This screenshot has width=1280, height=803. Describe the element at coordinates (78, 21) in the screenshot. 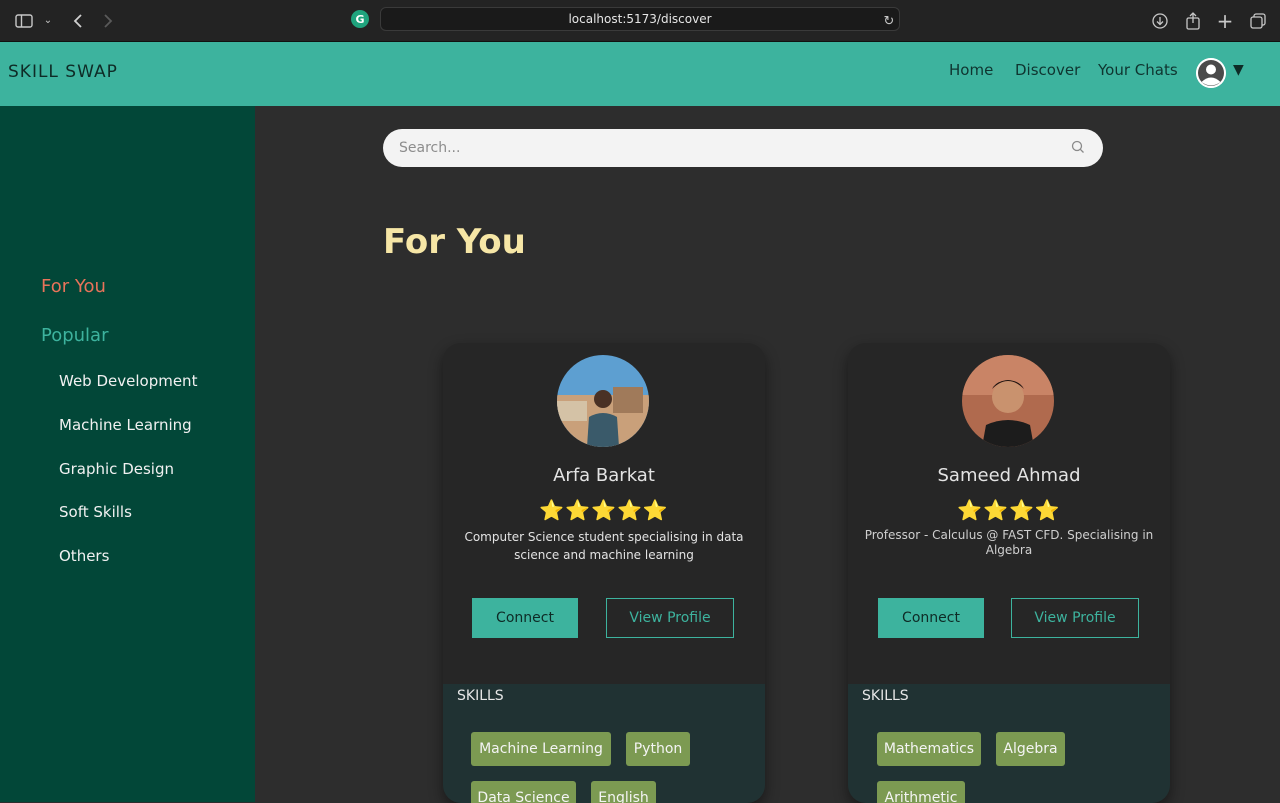

I see `back-arrow-icon` at that location.